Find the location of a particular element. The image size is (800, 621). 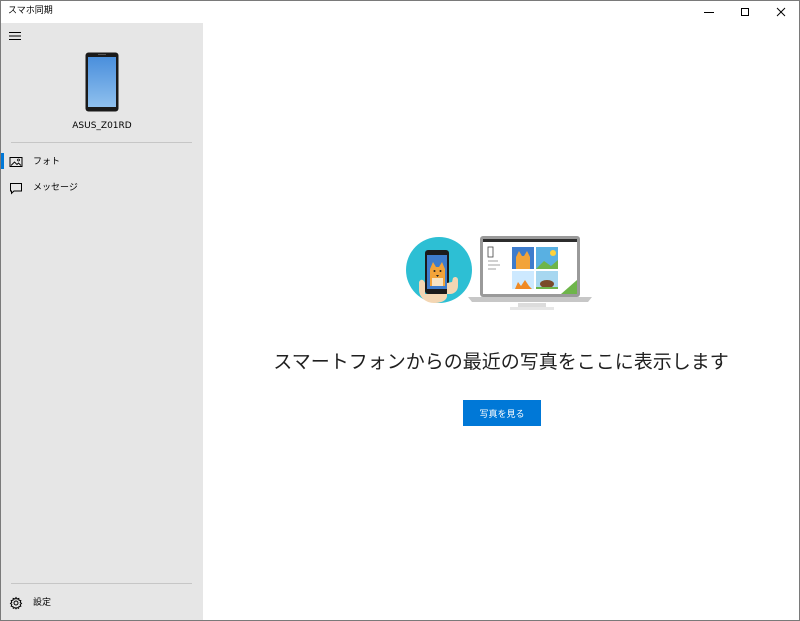

message-icon is located at coordinates (16, 189).